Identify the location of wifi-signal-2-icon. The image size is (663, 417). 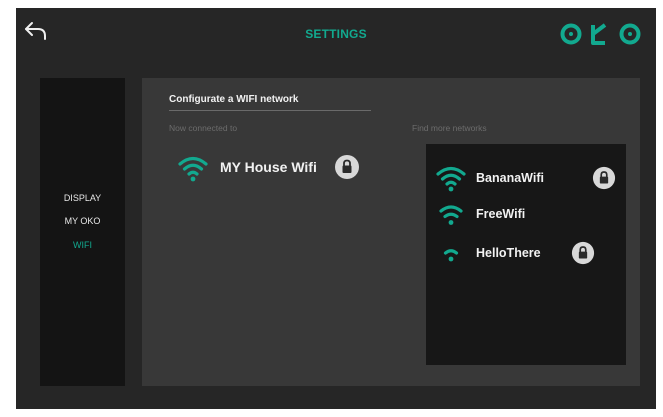
(451, 215).